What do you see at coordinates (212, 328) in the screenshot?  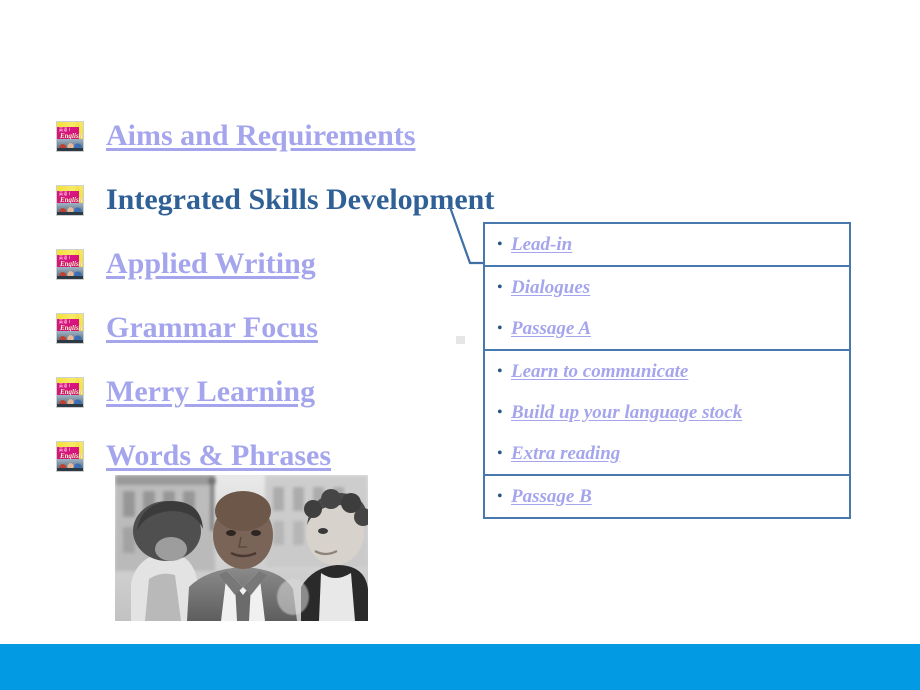 I see `sidebar-item-label: Grammar Focus` at bounding box center [212, 328].